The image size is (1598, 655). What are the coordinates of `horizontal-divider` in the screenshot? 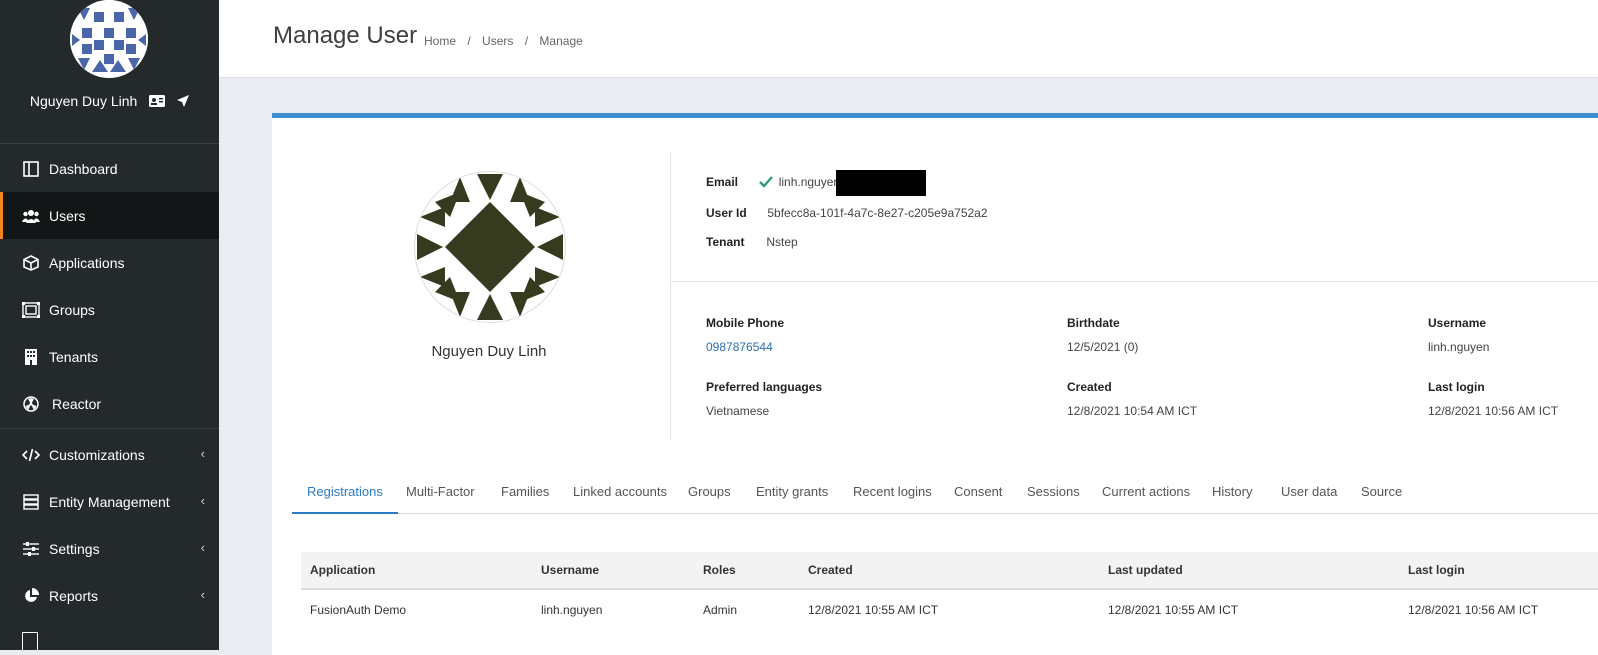 It's located at (1134, 281).